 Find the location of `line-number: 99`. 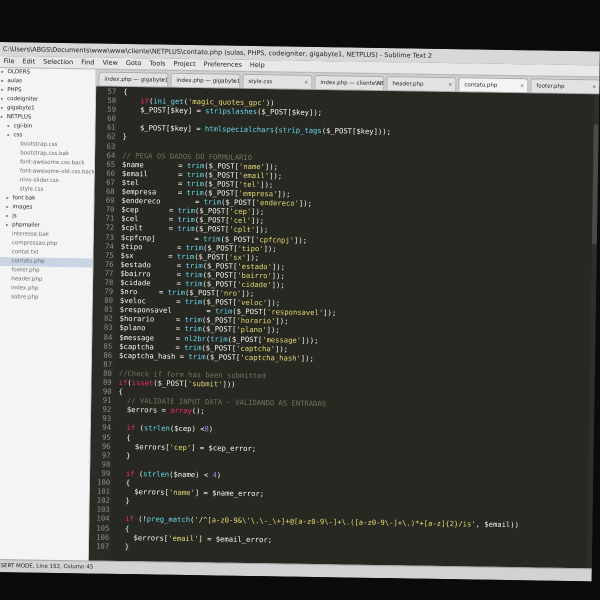

line-number: 99 is located at coordinates (106, 473).